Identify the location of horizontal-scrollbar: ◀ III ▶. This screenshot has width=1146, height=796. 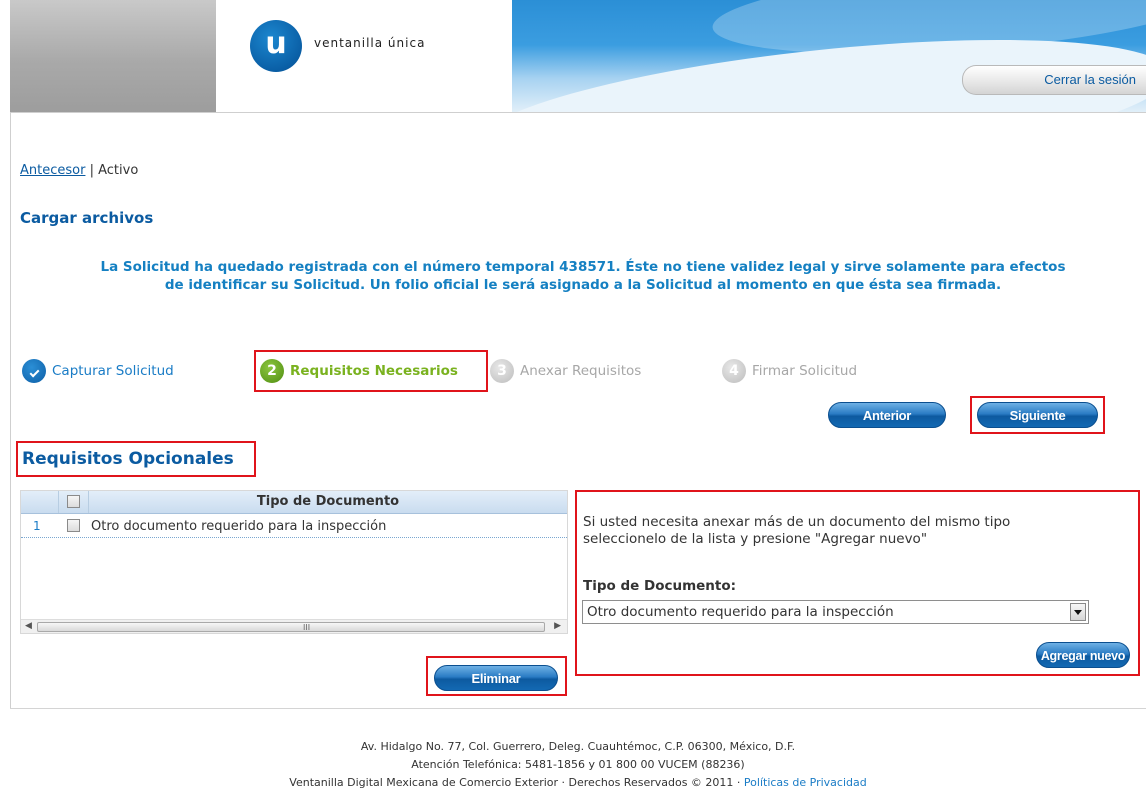
(294, 626).